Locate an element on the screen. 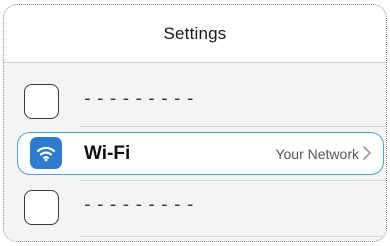 The image size is (390, 246). wifi-label: Wi-Fi is located at coordinates (107, 153).